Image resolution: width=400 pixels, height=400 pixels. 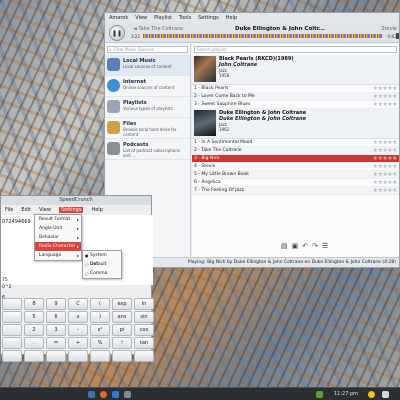 What do you see at coordinates (77, 246) in the screenshot?
I see `chevron-right-icon: ▸` at bounding box center [77, 246].